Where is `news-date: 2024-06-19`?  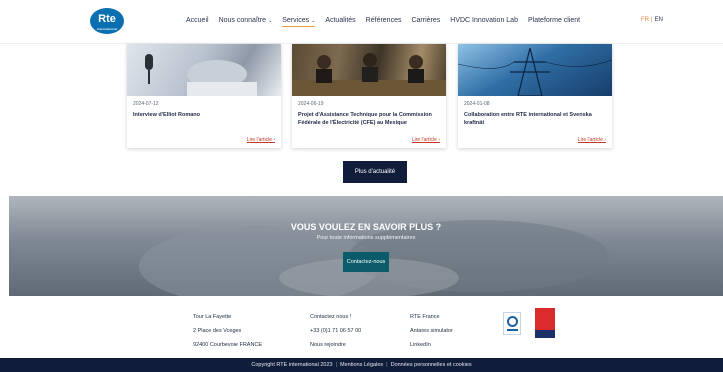
news-date: 2024-06-19 is located at coordinates (311, 104).